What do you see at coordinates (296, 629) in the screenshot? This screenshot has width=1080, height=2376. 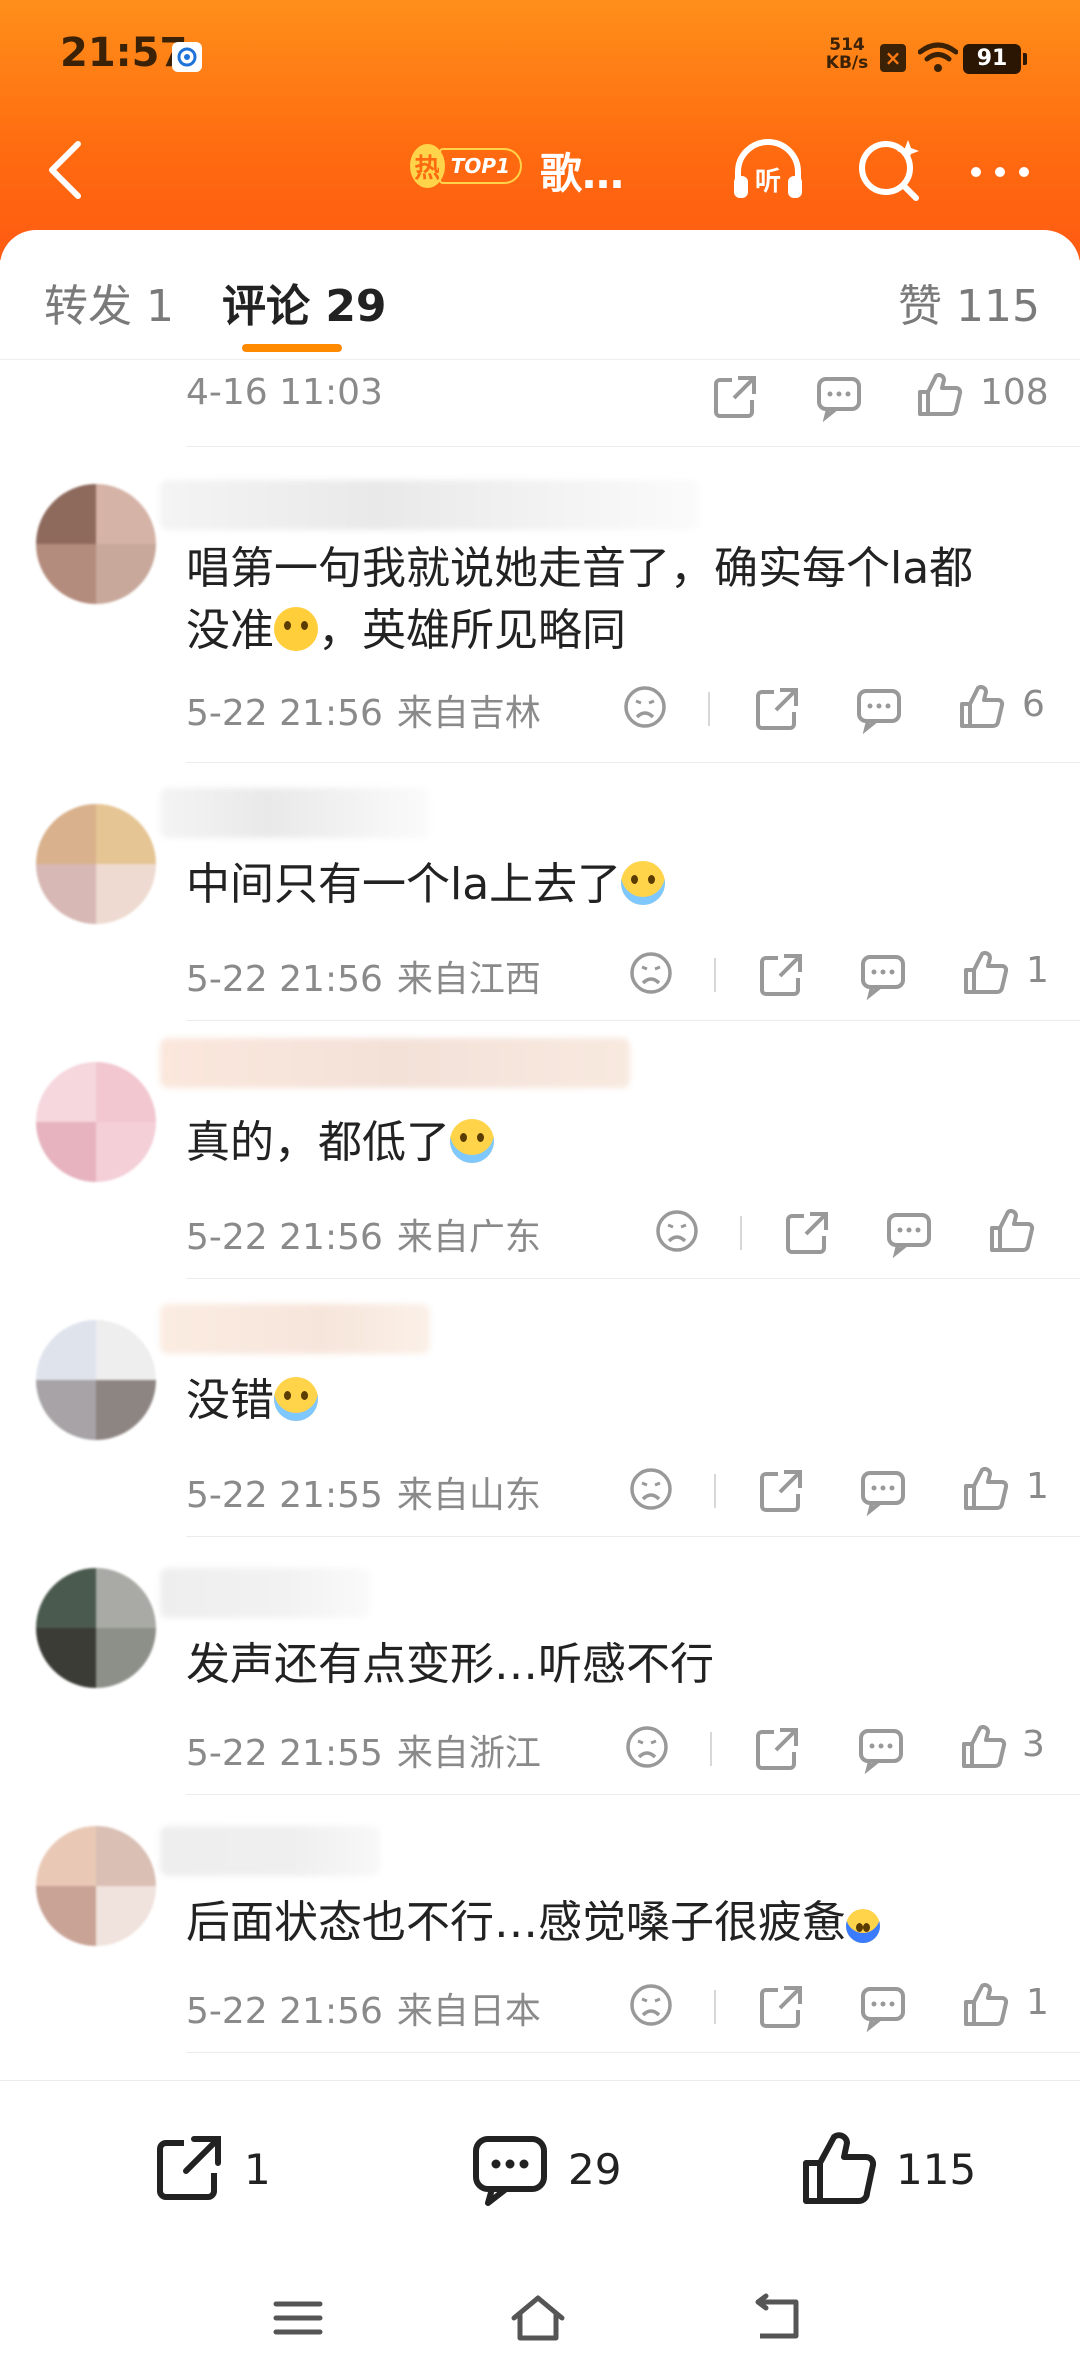 I see `laugh-cry-emoji-icon` at bounding box center [296, 629].